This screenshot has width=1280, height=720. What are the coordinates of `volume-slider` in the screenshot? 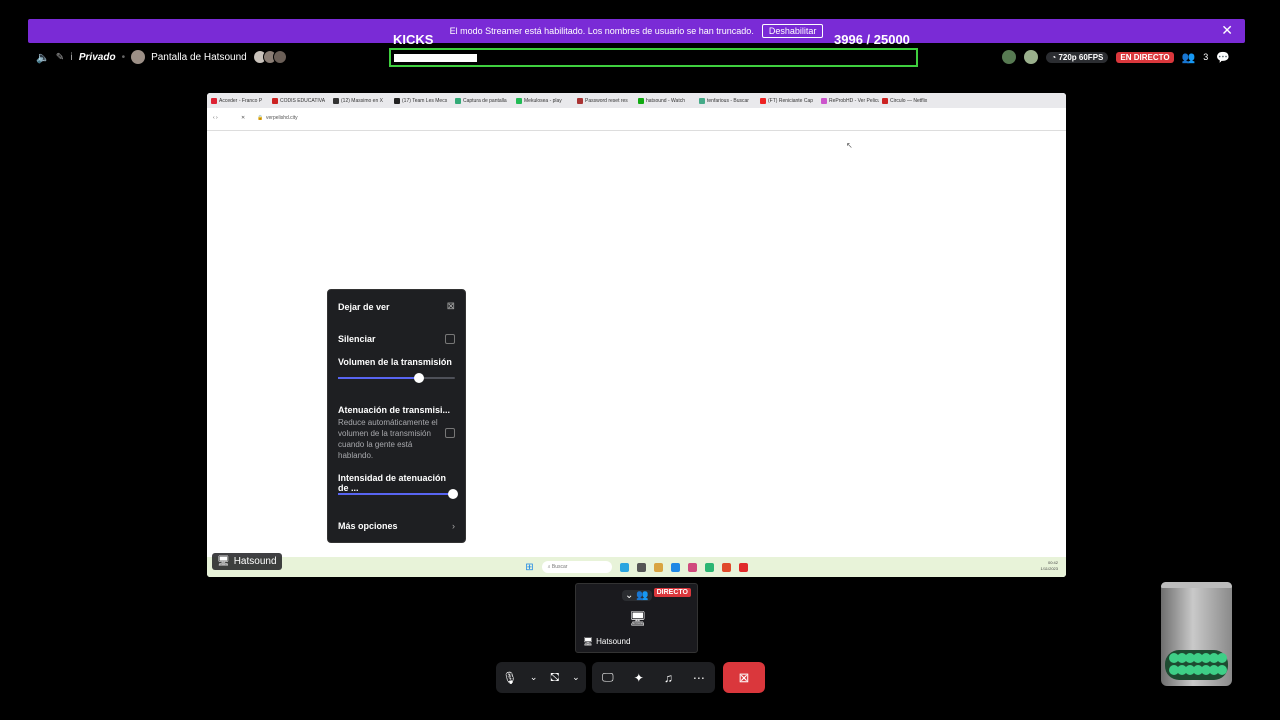 It's located at (396, 378).